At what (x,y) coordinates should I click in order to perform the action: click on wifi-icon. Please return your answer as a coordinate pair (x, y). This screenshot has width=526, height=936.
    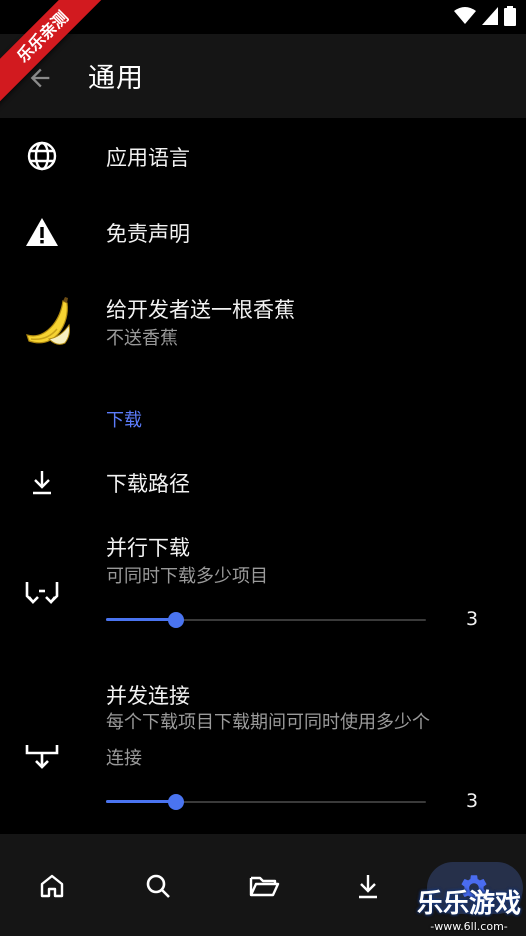
    Looking at the image, I should click on (465, 15).